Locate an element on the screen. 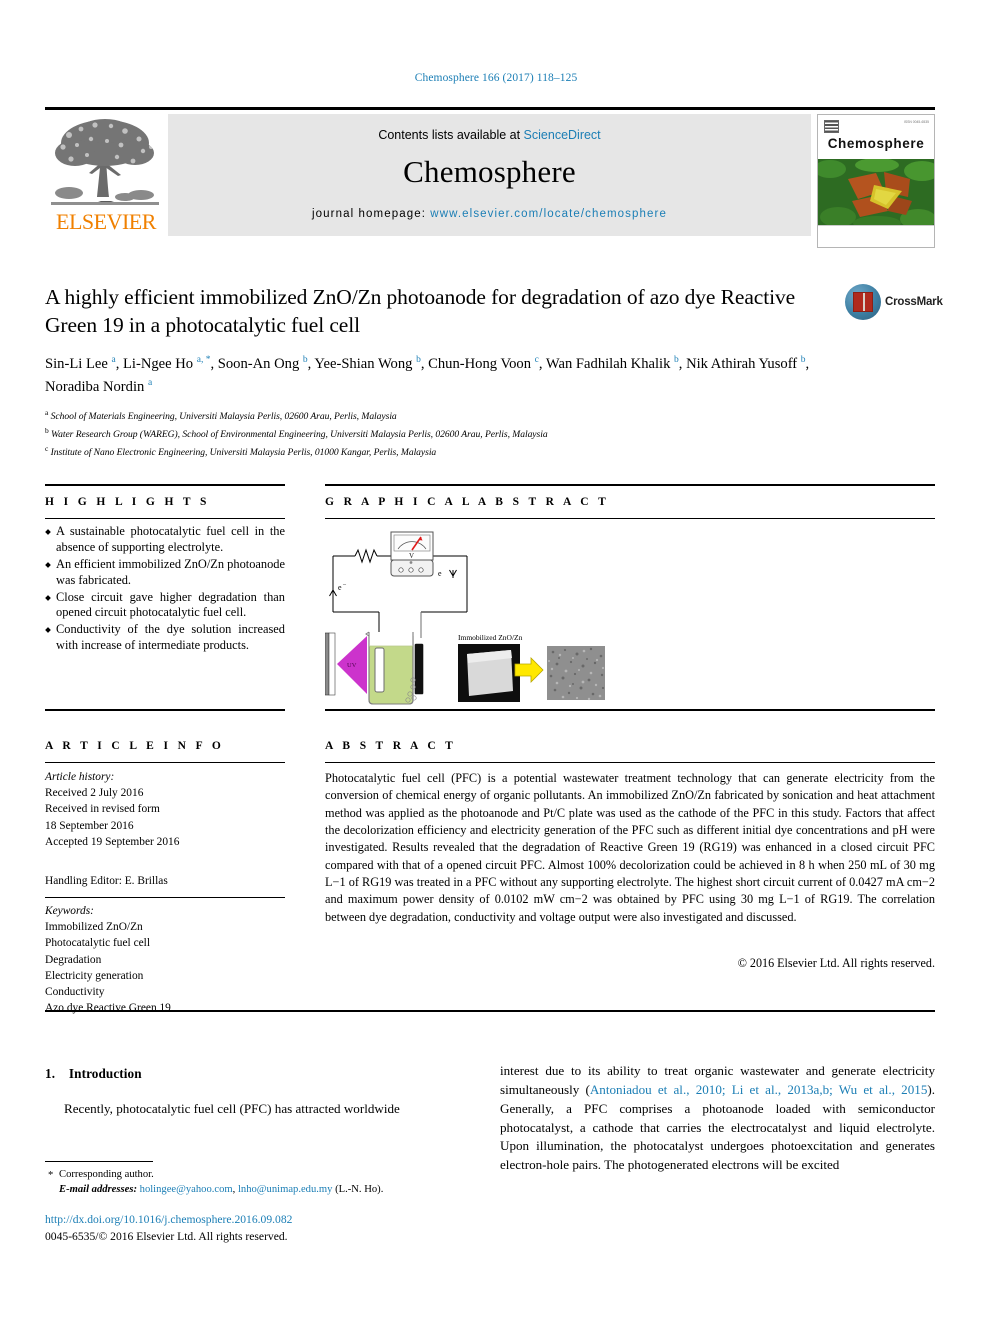 The image size is (992, 1323). highlights-bottom-rule is located at coordinates (165, 710).